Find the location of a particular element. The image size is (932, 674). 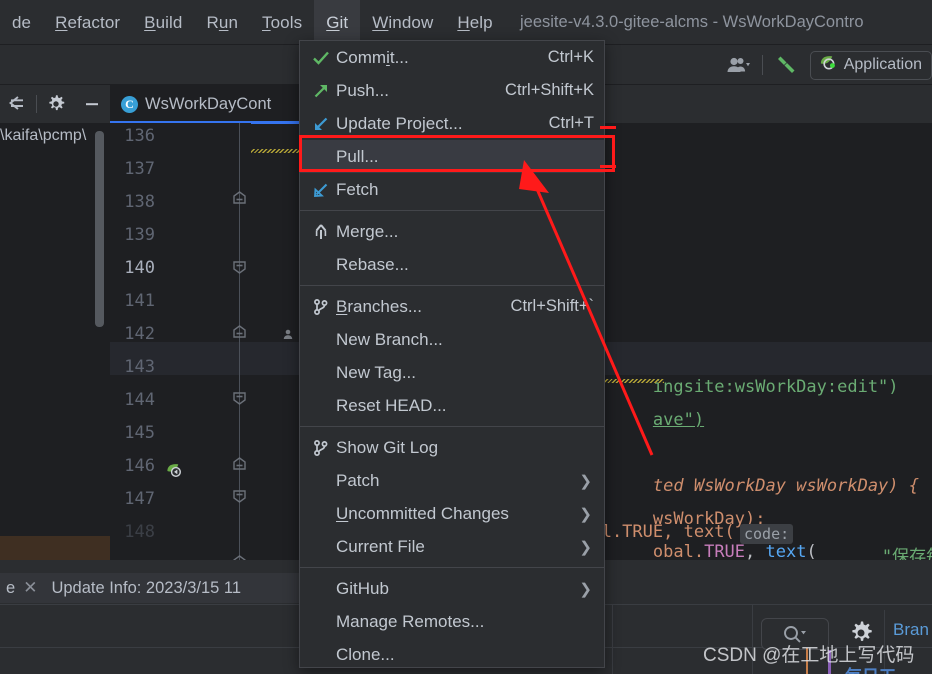

git-menu-item-label: Show Git Log is located at coordinates (387, 447).